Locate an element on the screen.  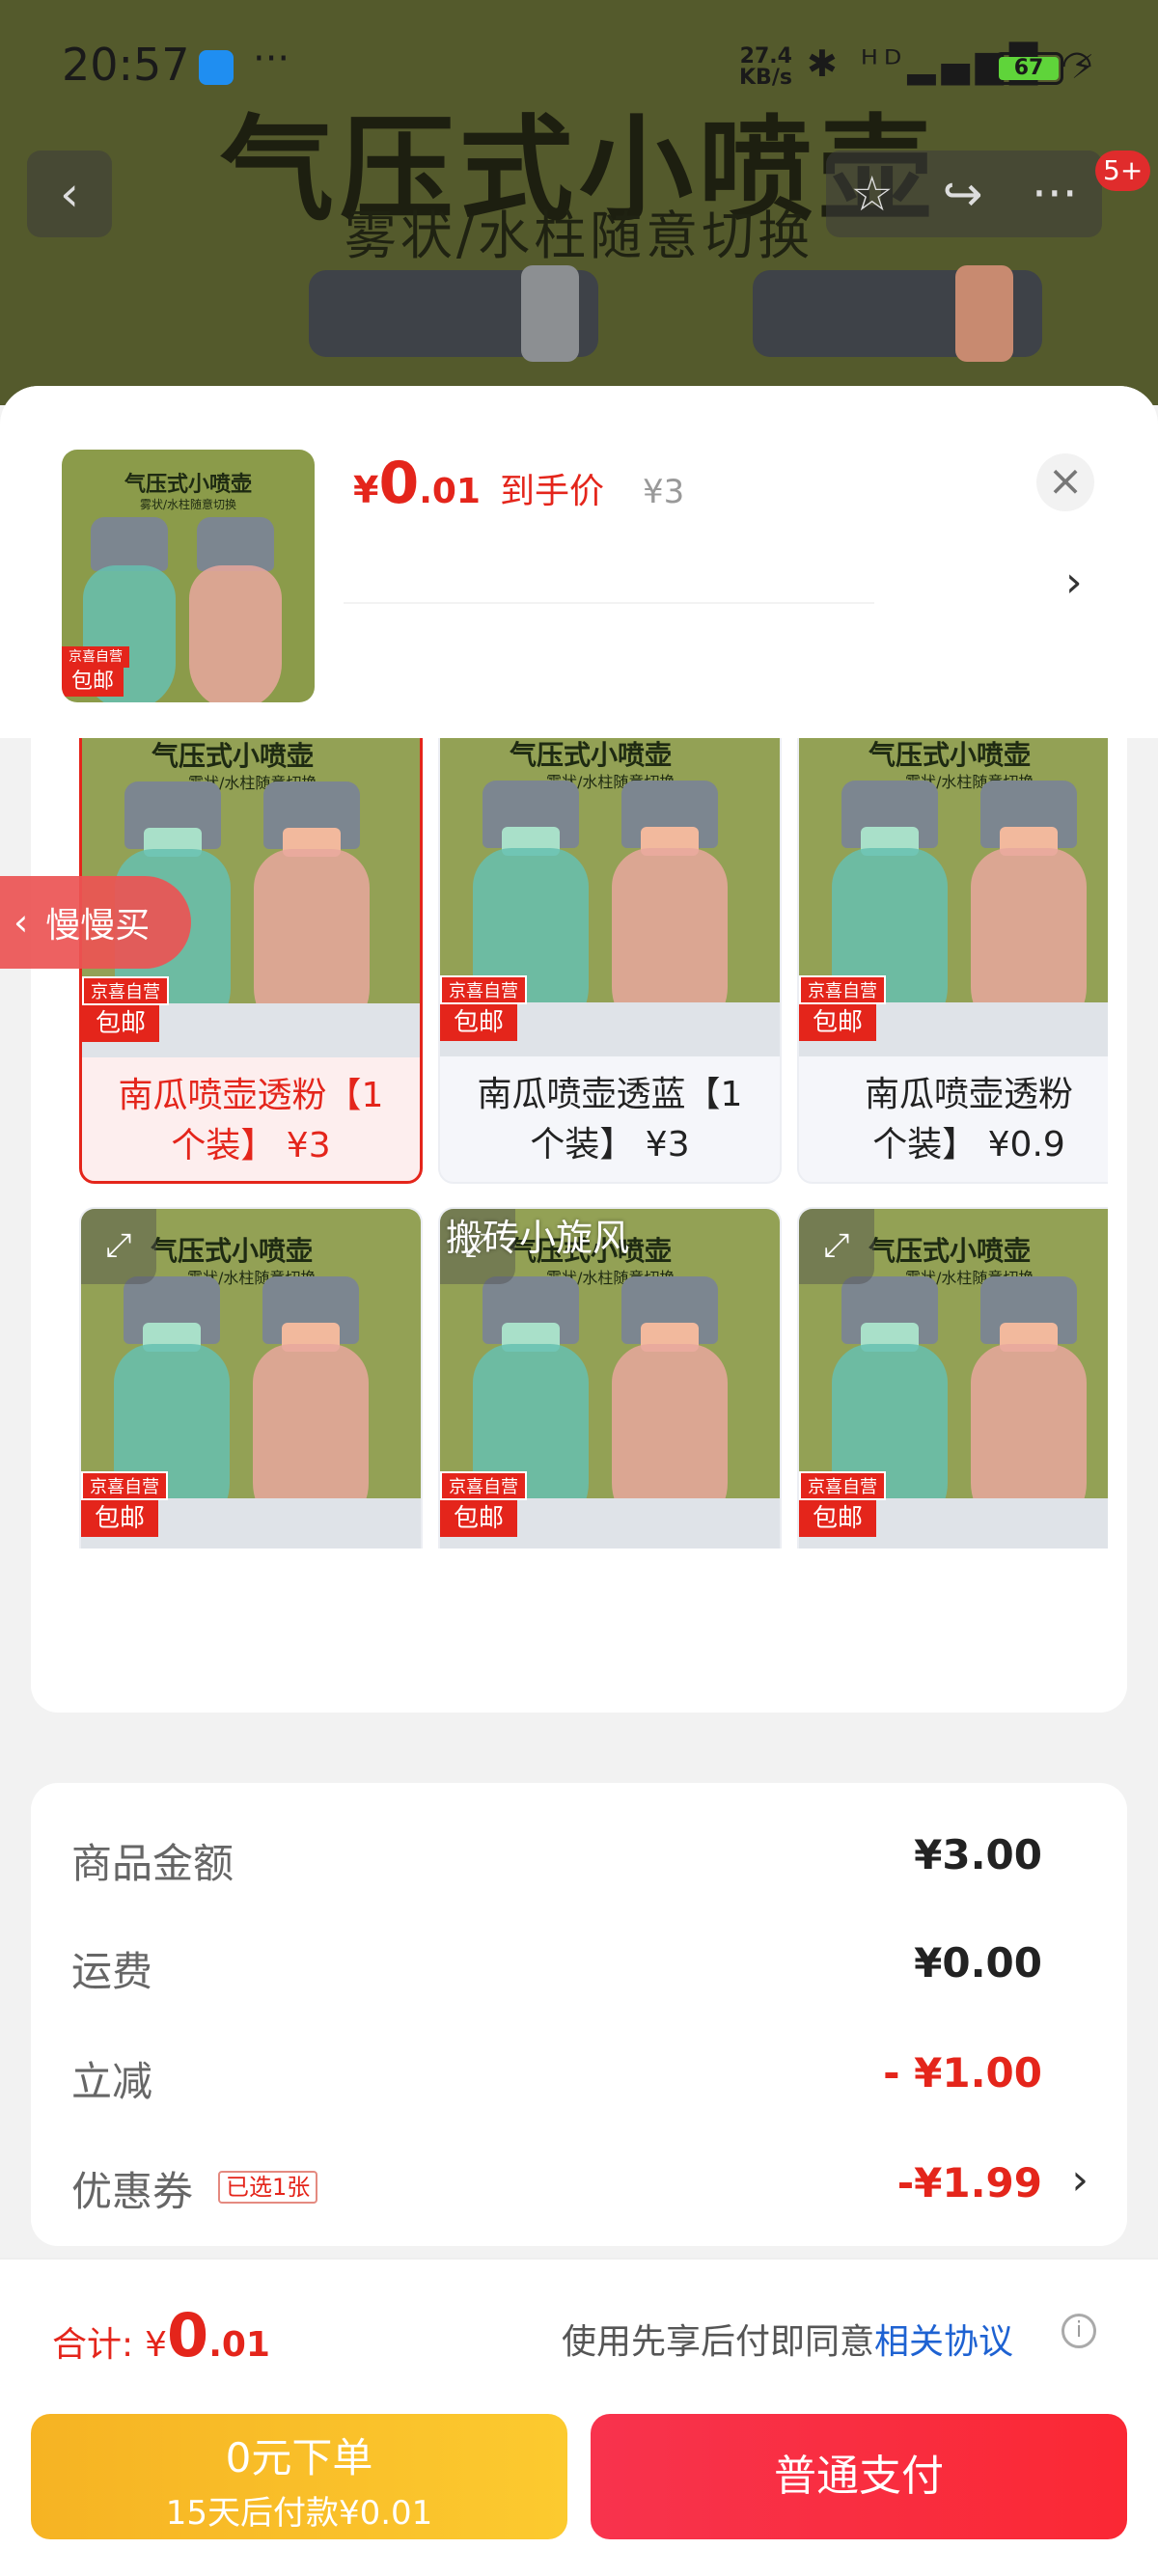
final-price: 0 is located at coordinates (399, 484).